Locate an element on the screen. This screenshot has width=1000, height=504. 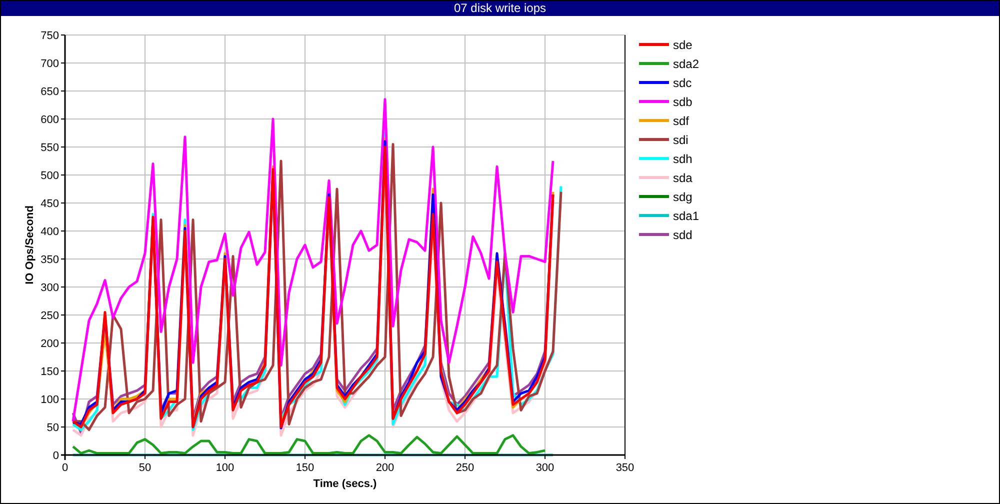
legend-label: sdb is located at coordinates (682, 101).